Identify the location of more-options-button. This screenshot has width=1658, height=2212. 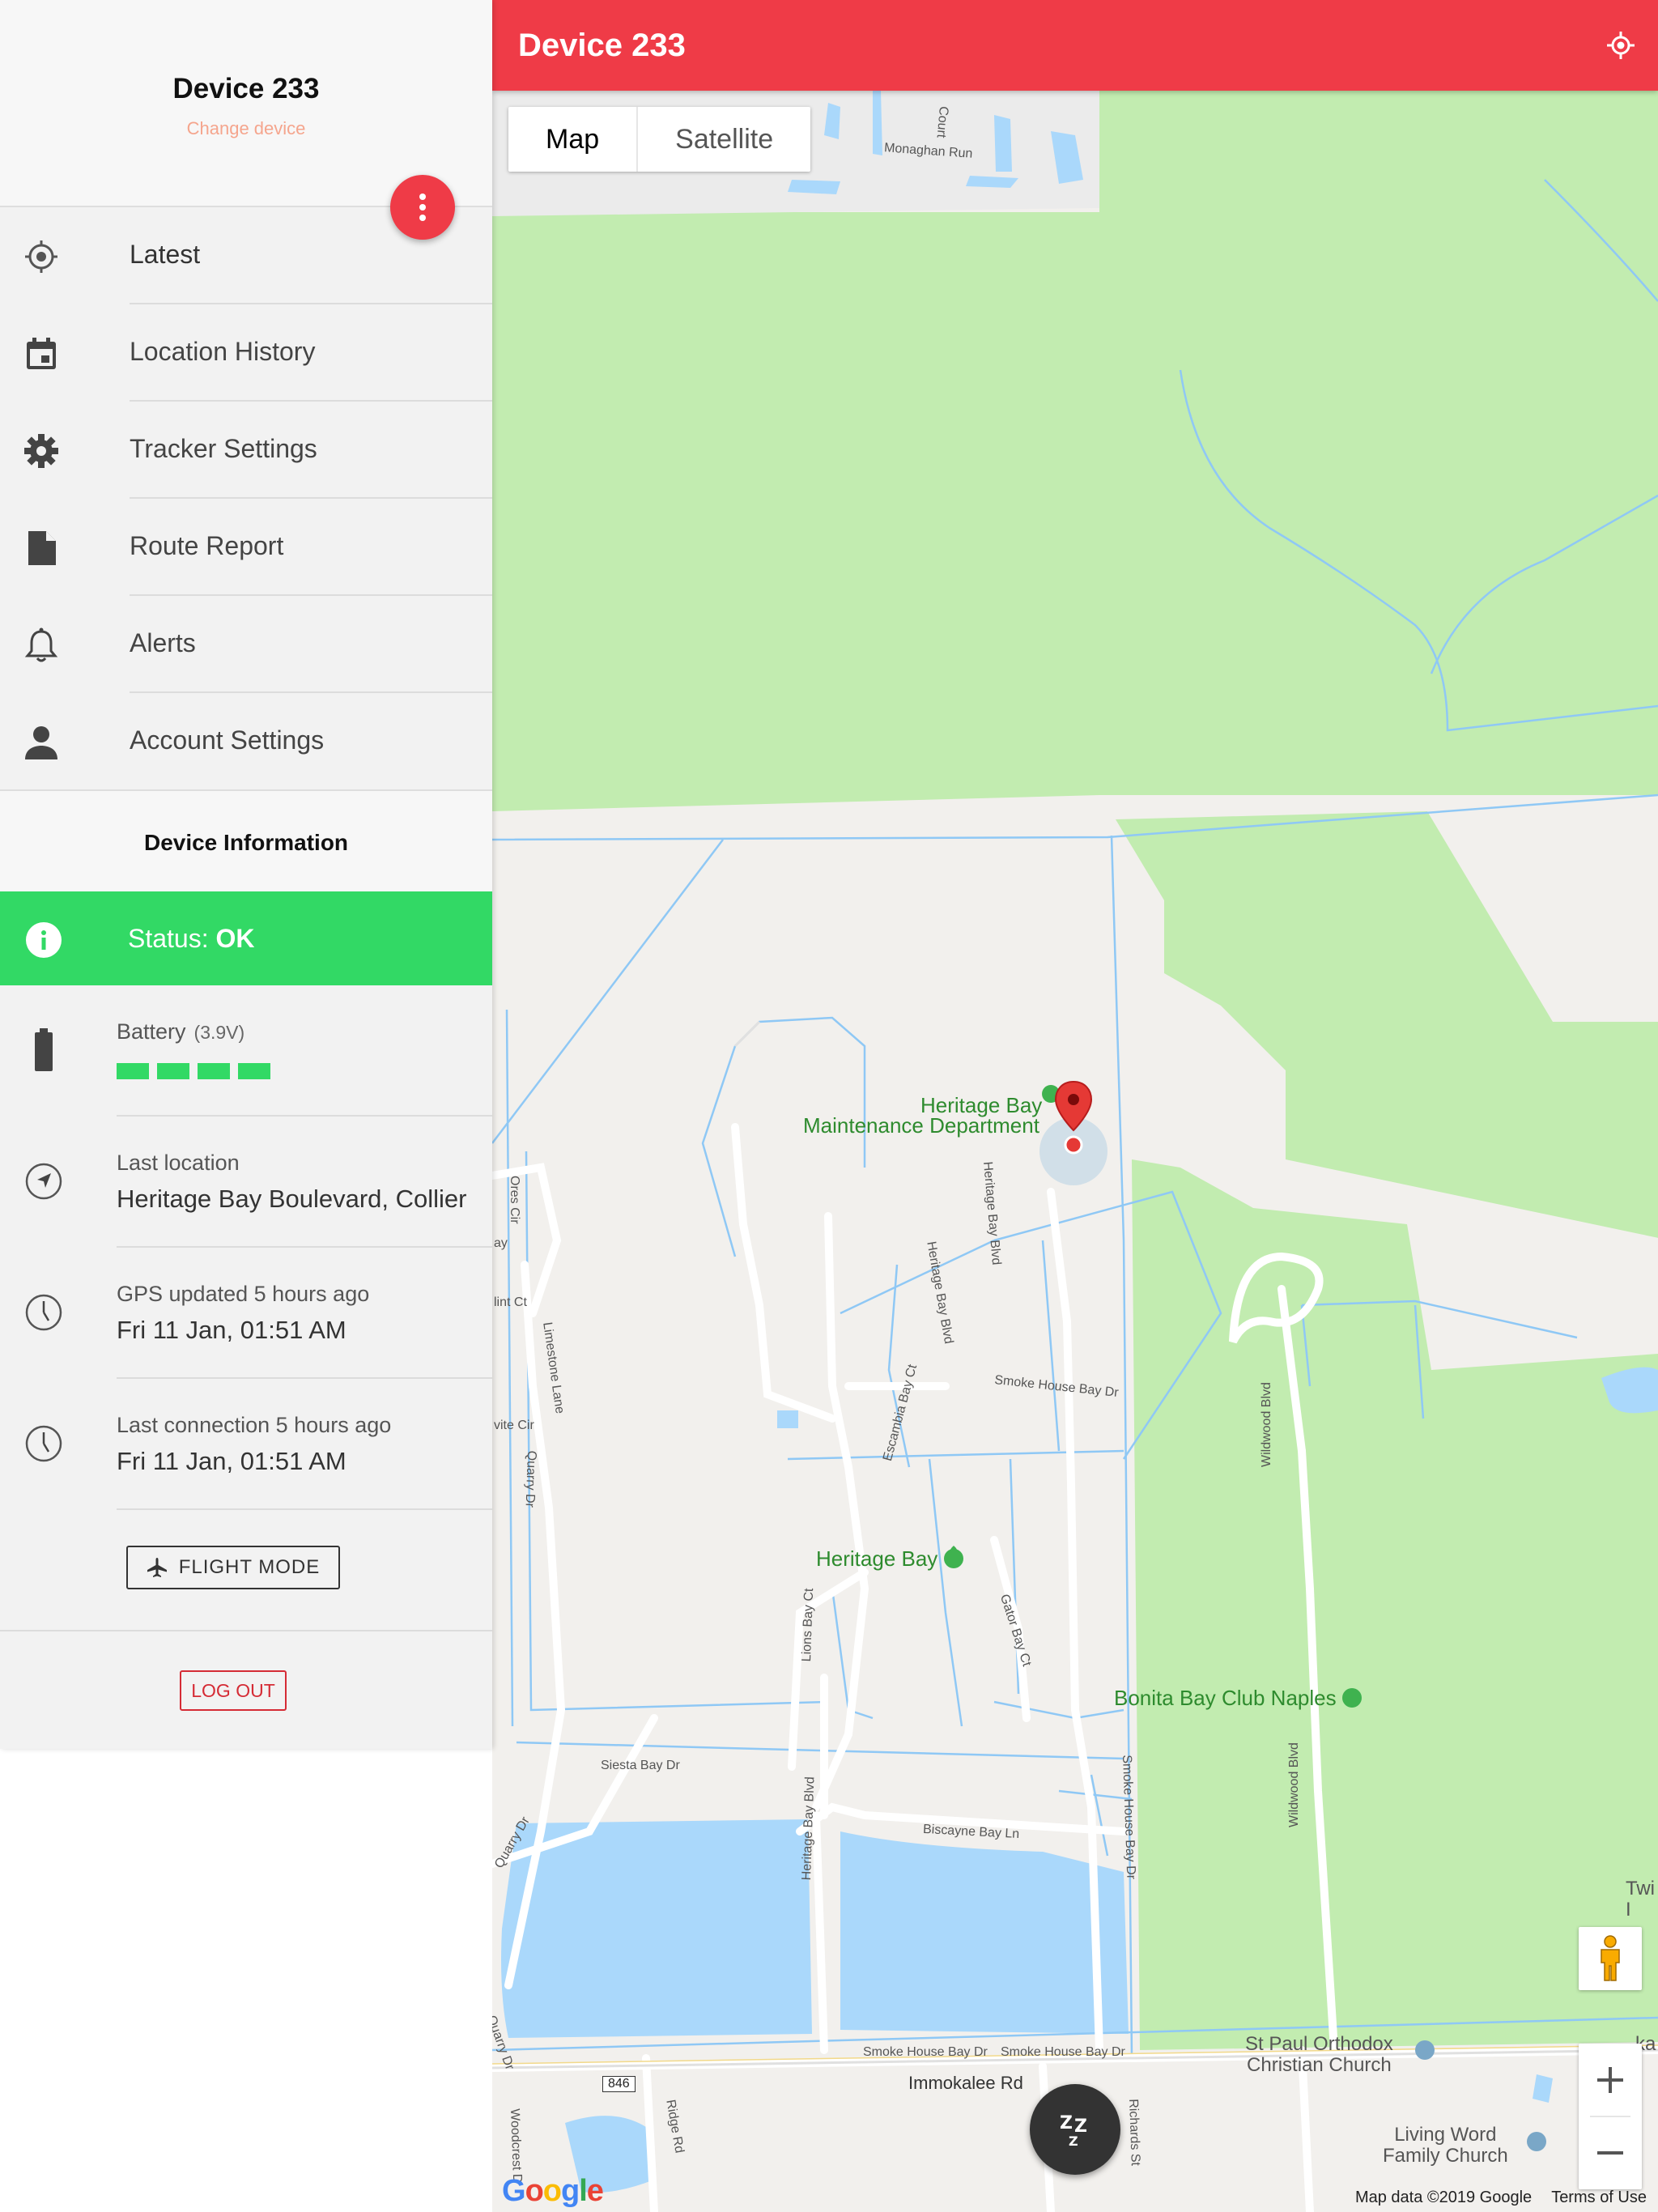
(422, 208).